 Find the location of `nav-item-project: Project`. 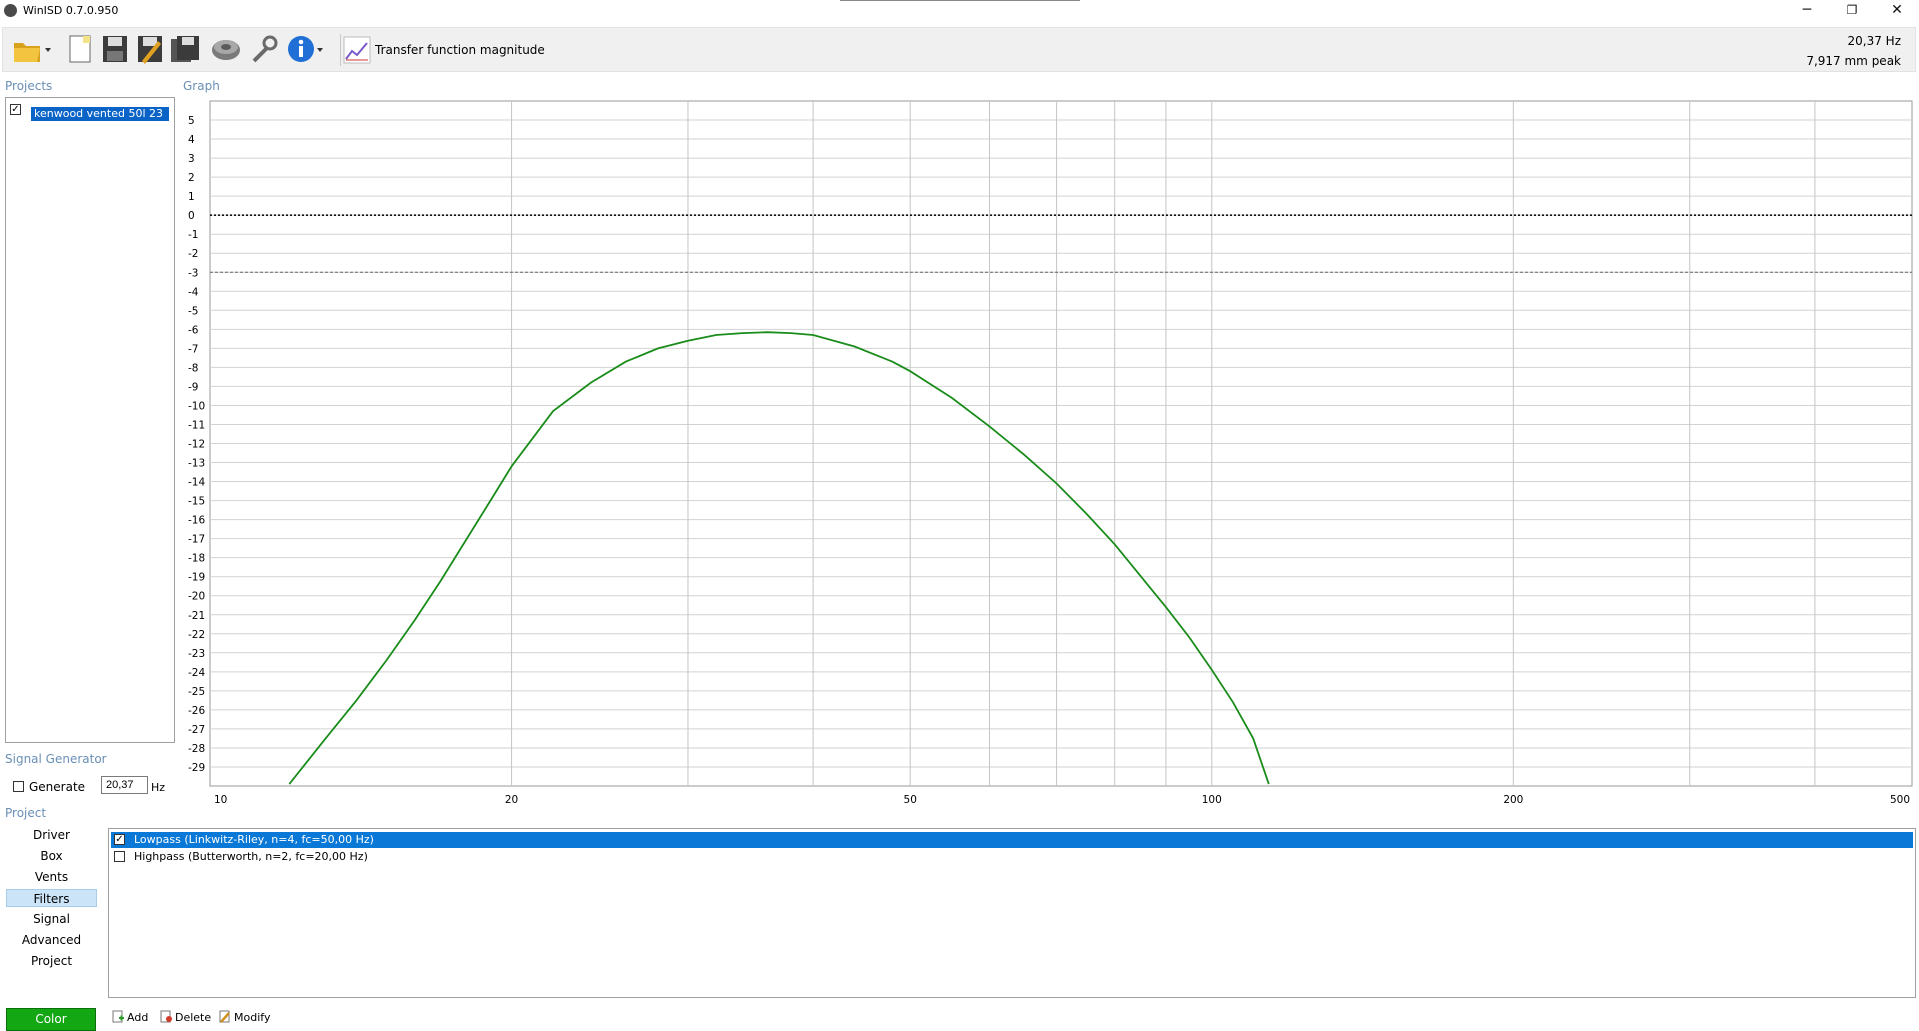

nav-item-project: Project is located at coordinates (51, 961).